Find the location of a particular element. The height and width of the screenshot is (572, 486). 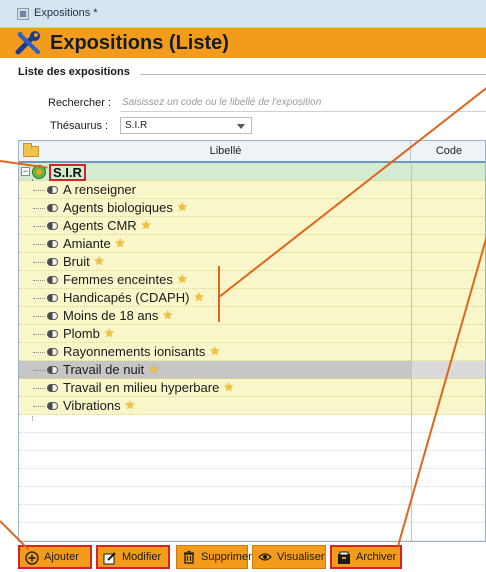

group-title: Liste des expositions is located at coordinates (76, 72).